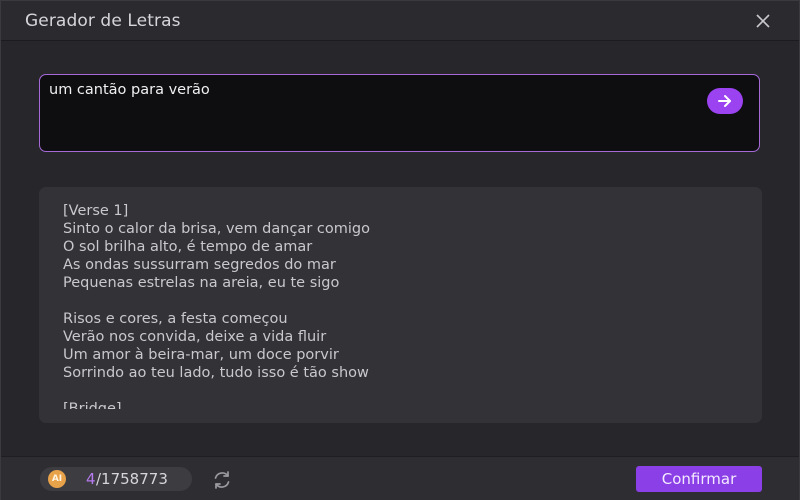 Image resolution: width=800 pixels, height=500 pixels. What do you see at coordinates (57, 479) in the screenshot?
I see `ai-coin-icon: AI` at bounding box center [57, 479].